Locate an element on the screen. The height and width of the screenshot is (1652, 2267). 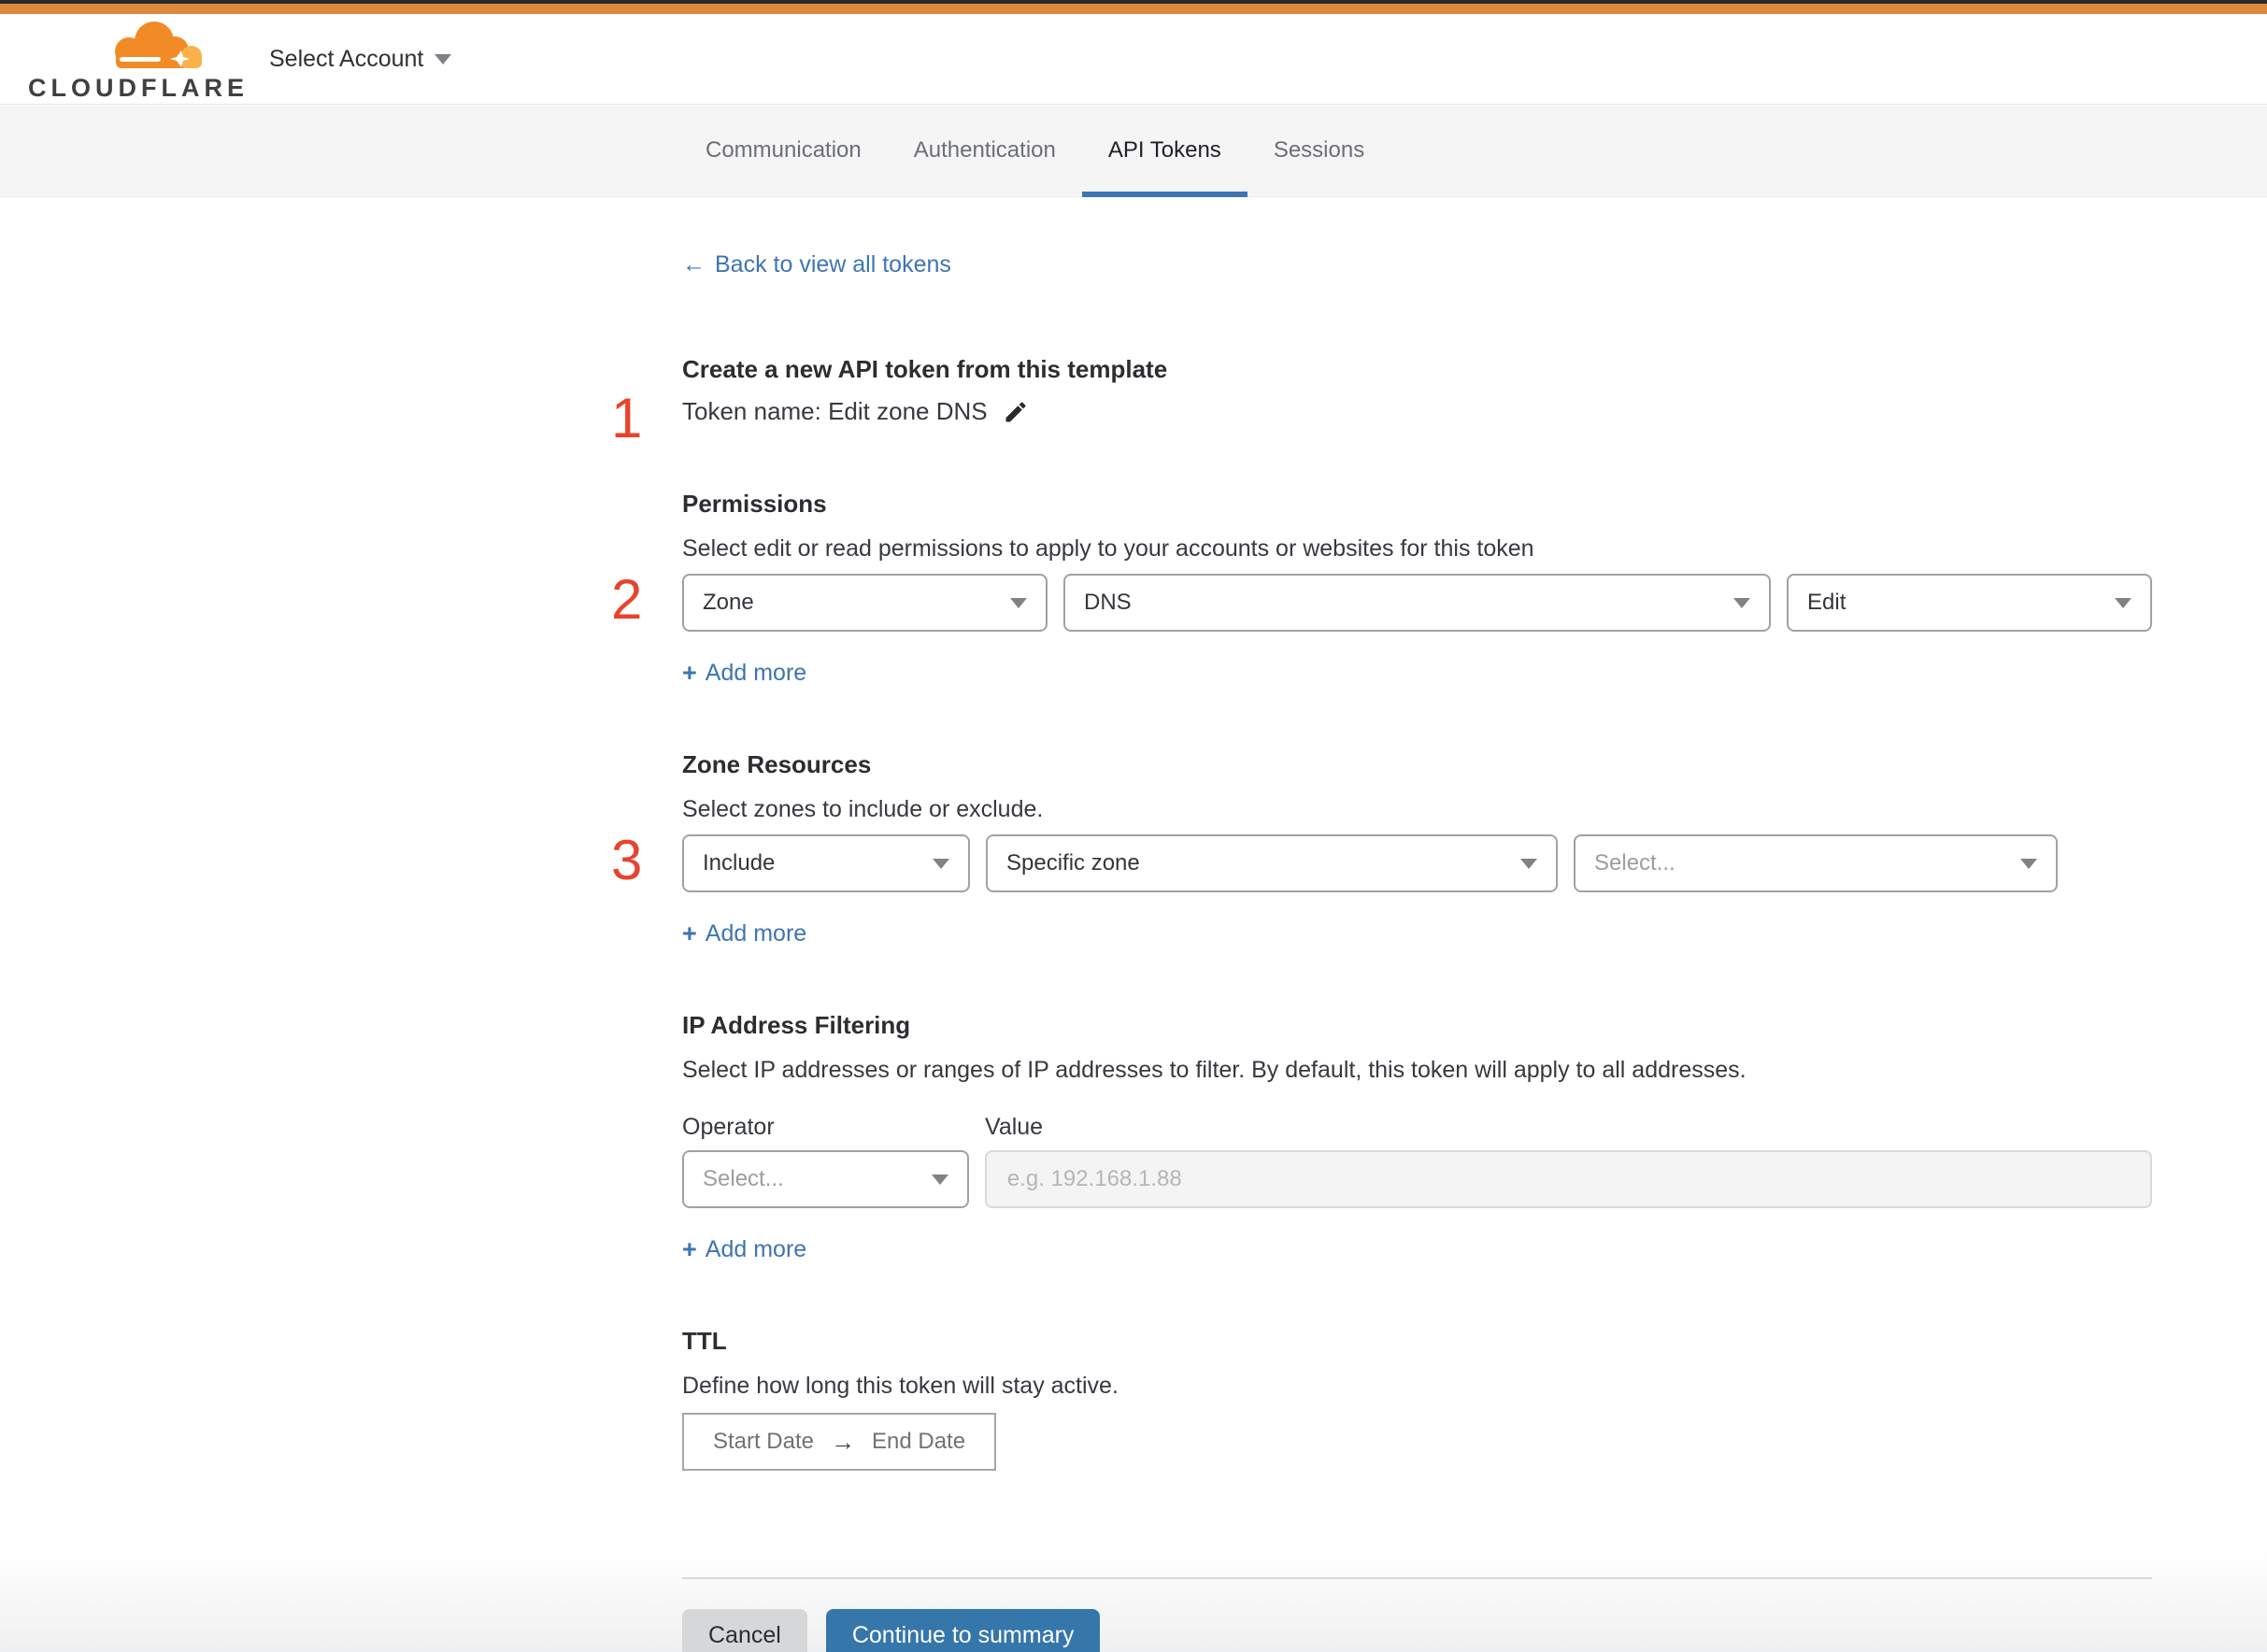
continue-to-summary-button: Continue to summary is located at coordinates (963, 1630).